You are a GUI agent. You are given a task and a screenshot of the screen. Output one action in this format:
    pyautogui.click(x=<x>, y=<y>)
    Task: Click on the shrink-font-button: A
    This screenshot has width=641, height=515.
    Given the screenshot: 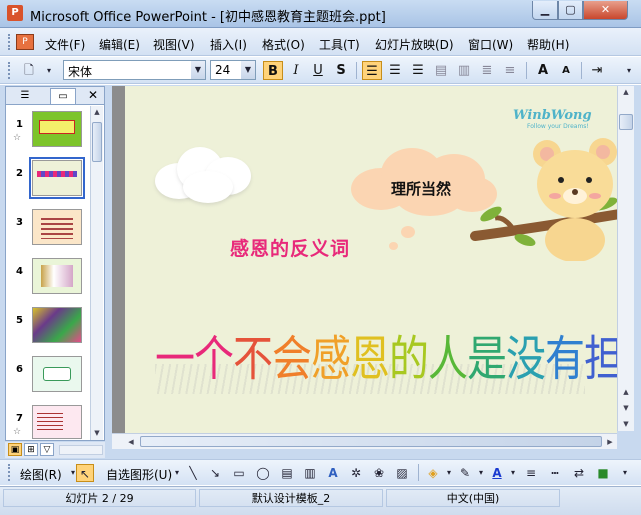 What is the action you would take?
    pyautogui.click(x=566, y=70)
    